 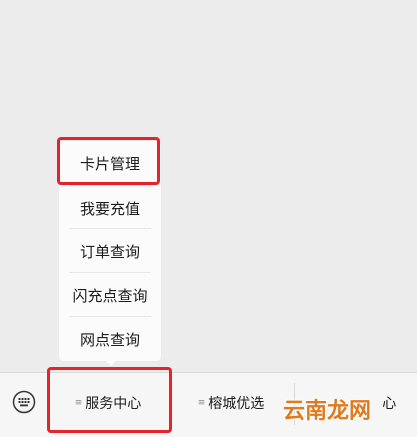 What do you see at coordinates (389, 404) in the screenshot?
I see `tab-label: 心` at bounding box center [389, 404].